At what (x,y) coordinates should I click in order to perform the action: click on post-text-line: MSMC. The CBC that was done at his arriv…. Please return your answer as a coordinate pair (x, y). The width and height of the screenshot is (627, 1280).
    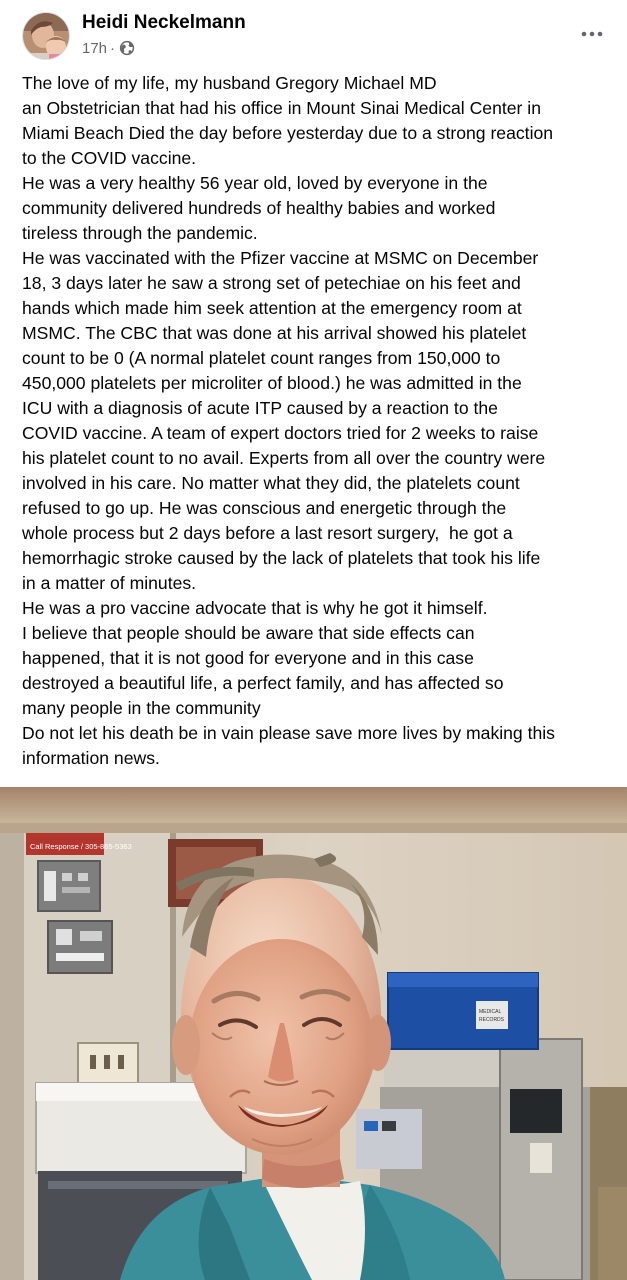
    Looking at the image, I should click on (274, 333).